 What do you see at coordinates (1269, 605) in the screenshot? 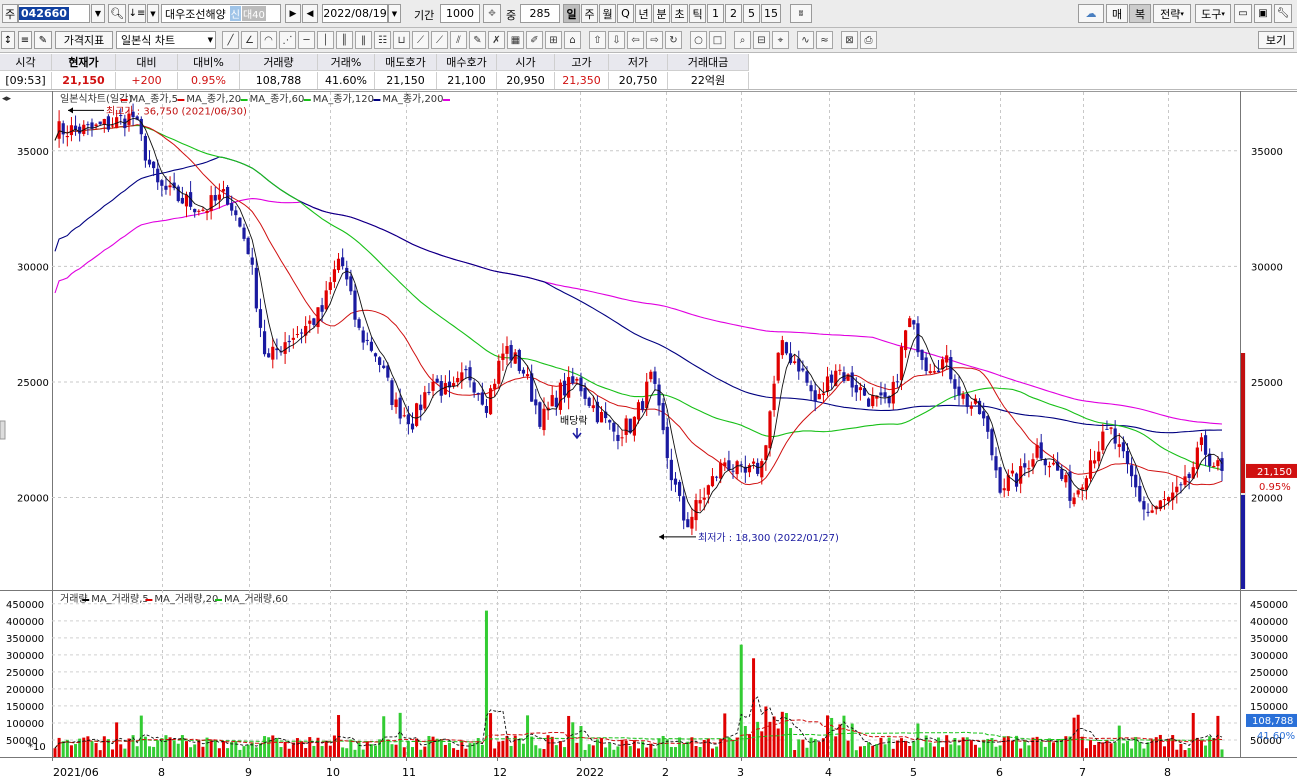
I see `volume-y-label-right: 450000` at bounding box center [1269, 605].